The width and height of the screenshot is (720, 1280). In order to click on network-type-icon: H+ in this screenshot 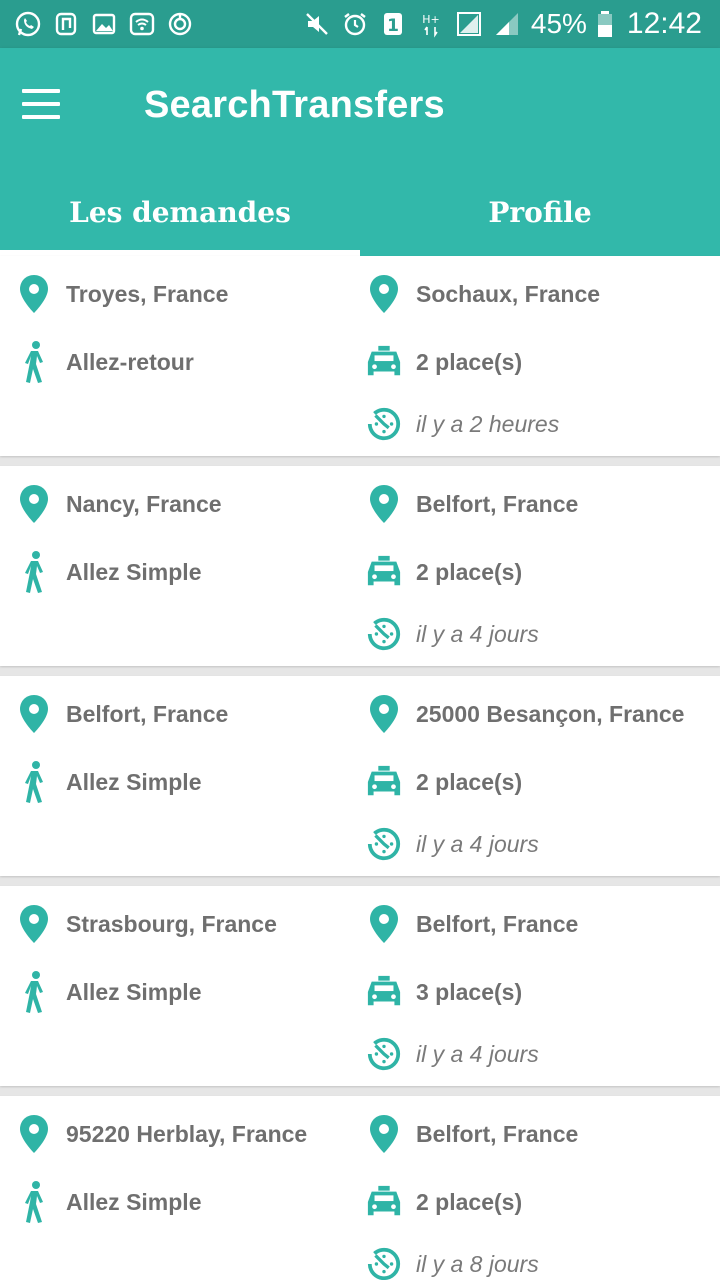, I will do `click(431, 24)`.